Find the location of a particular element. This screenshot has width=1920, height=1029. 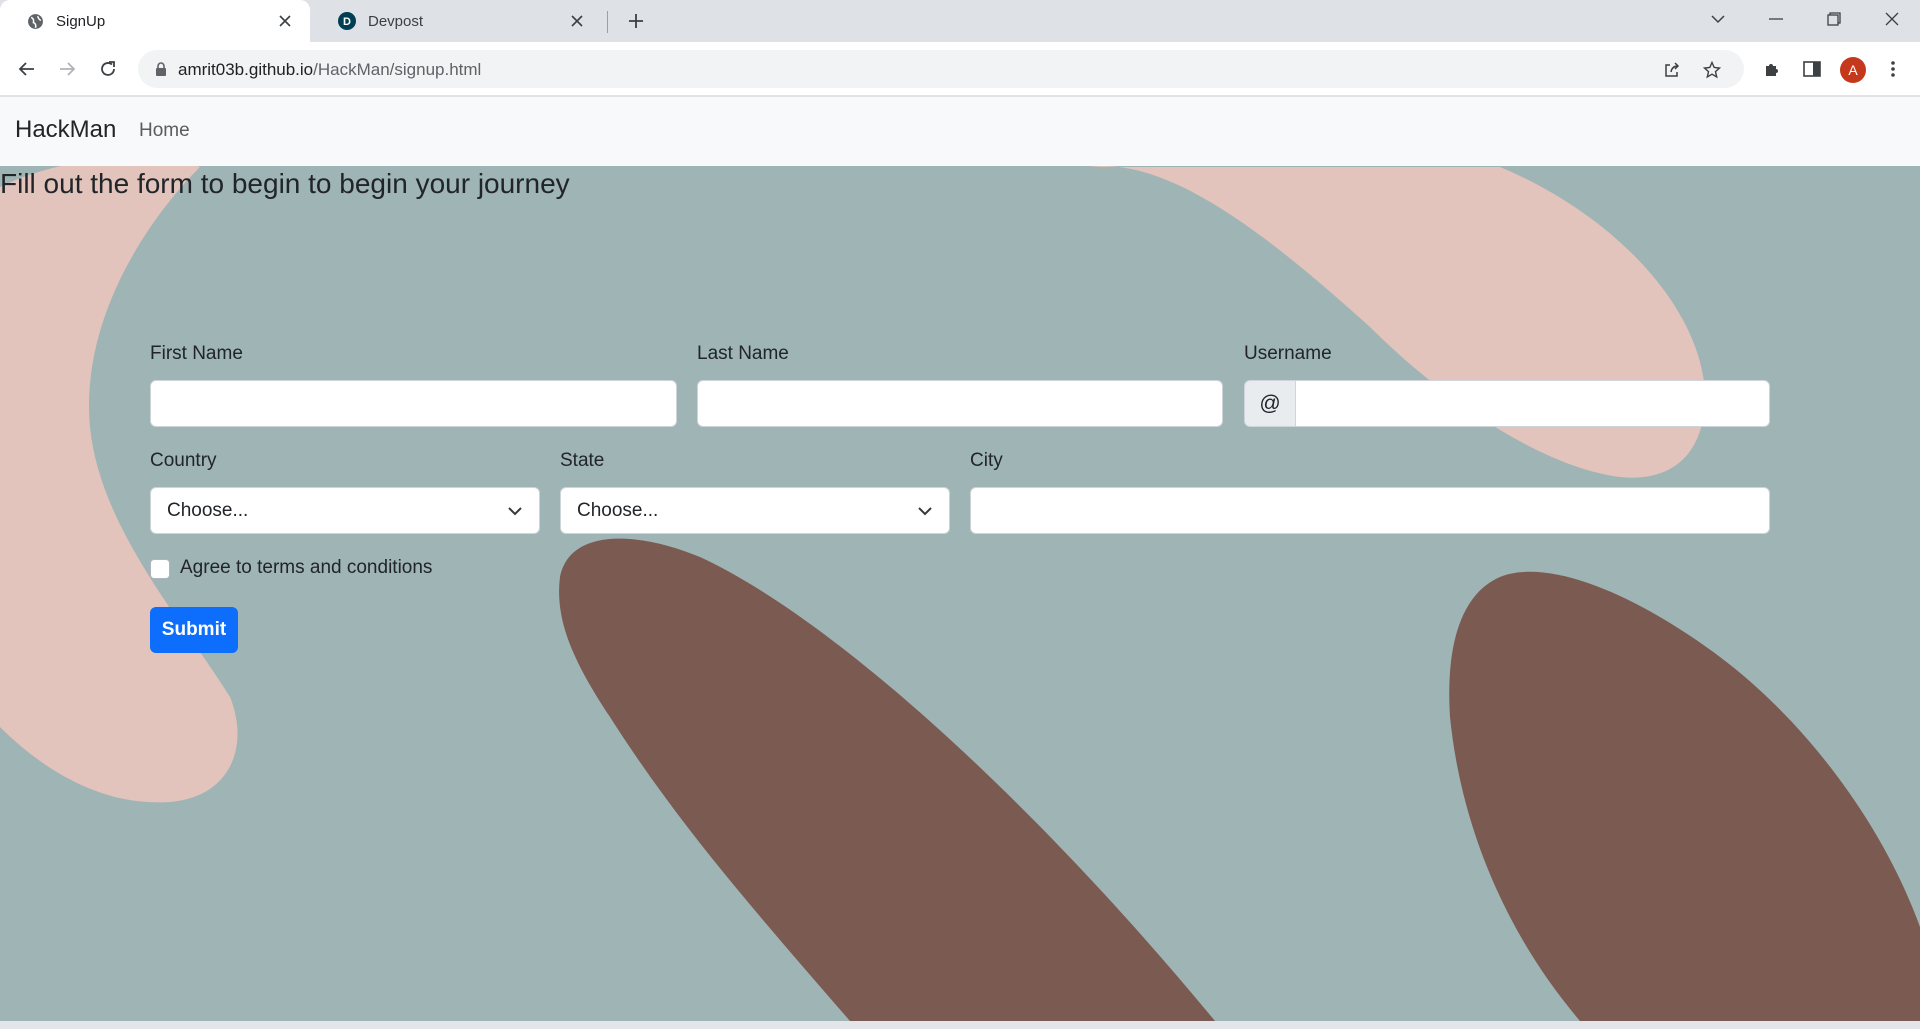

tab-strip: SignUp D Devpost is located at coordinates (960, 21).